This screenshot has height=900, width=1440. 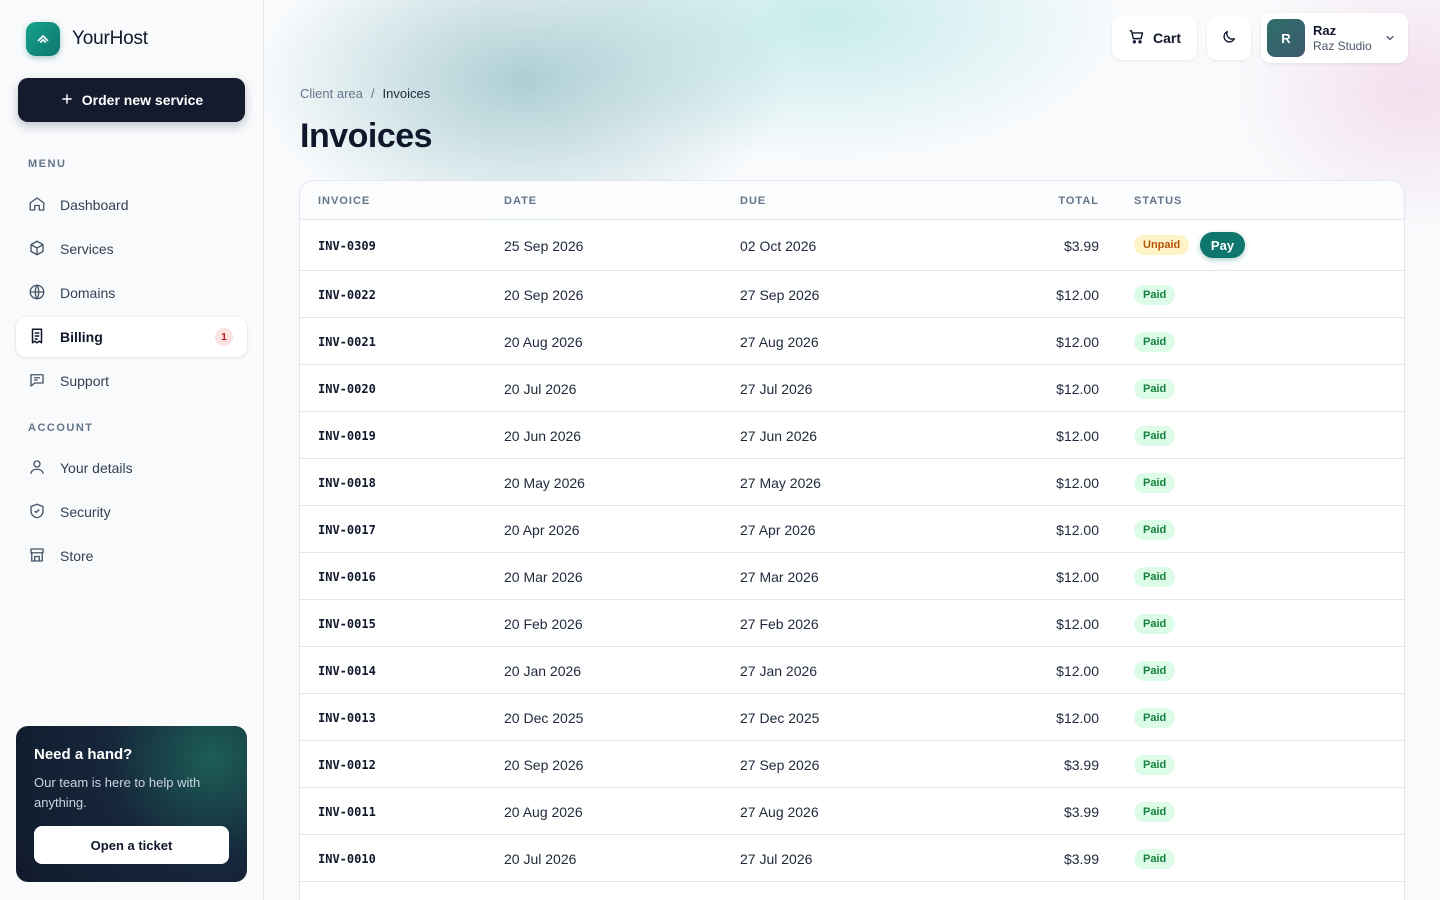 I want to click on table-row: INV-0019 20 Jun 2026 27 Jun 2026 $12.00 Paid, so click(x=852, y=435).